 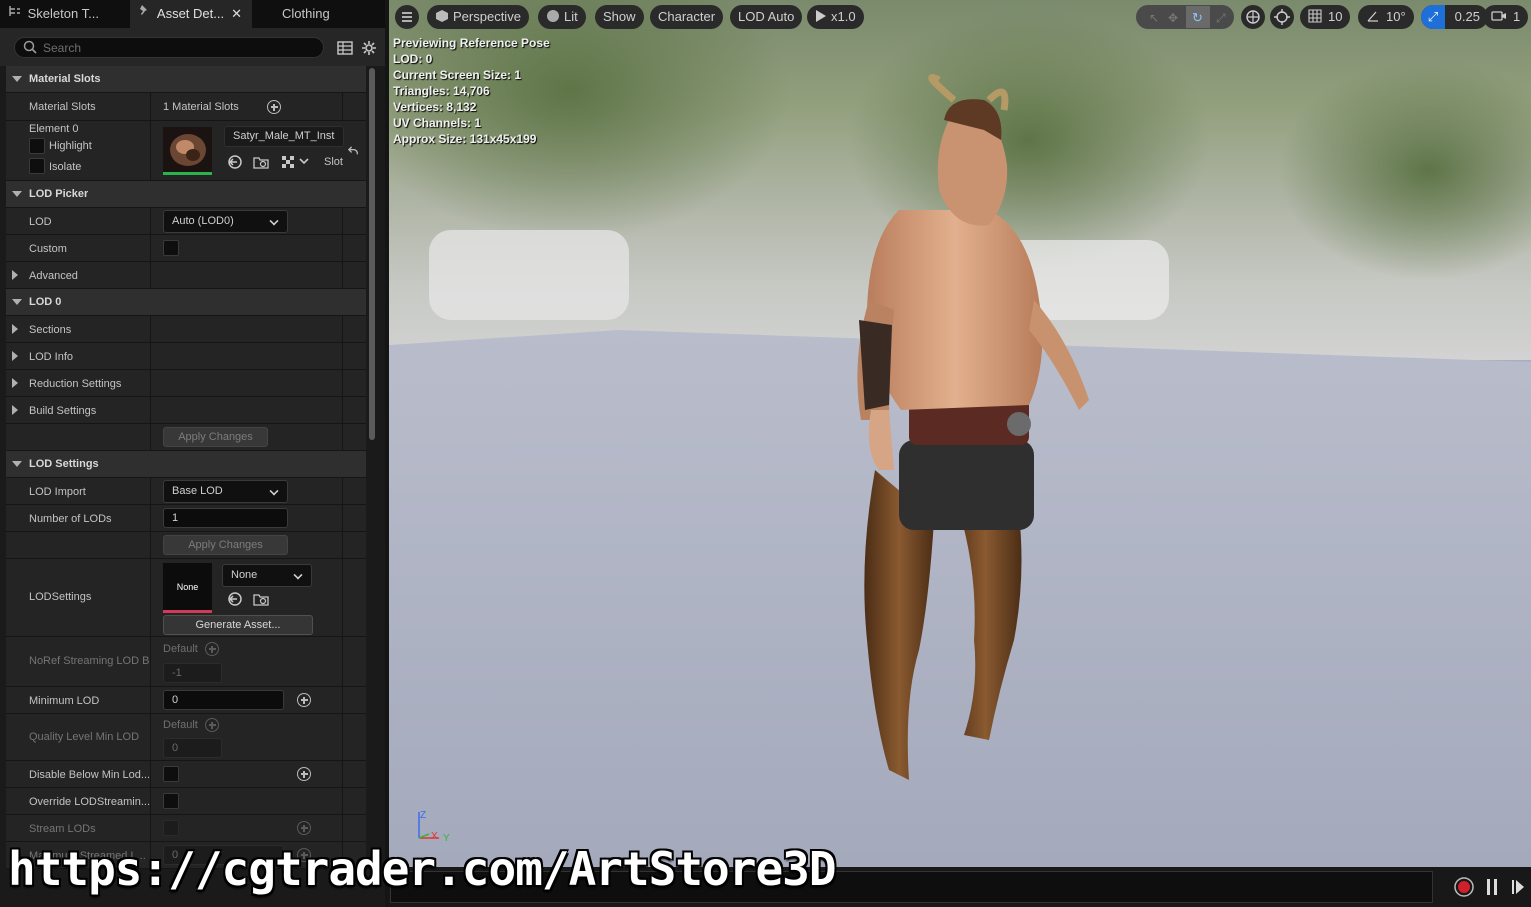 What do you see at coordinates (1506, 17) in the screenshot?
I see `camera-speed-button: 1` at bounding box center [1506, 17].